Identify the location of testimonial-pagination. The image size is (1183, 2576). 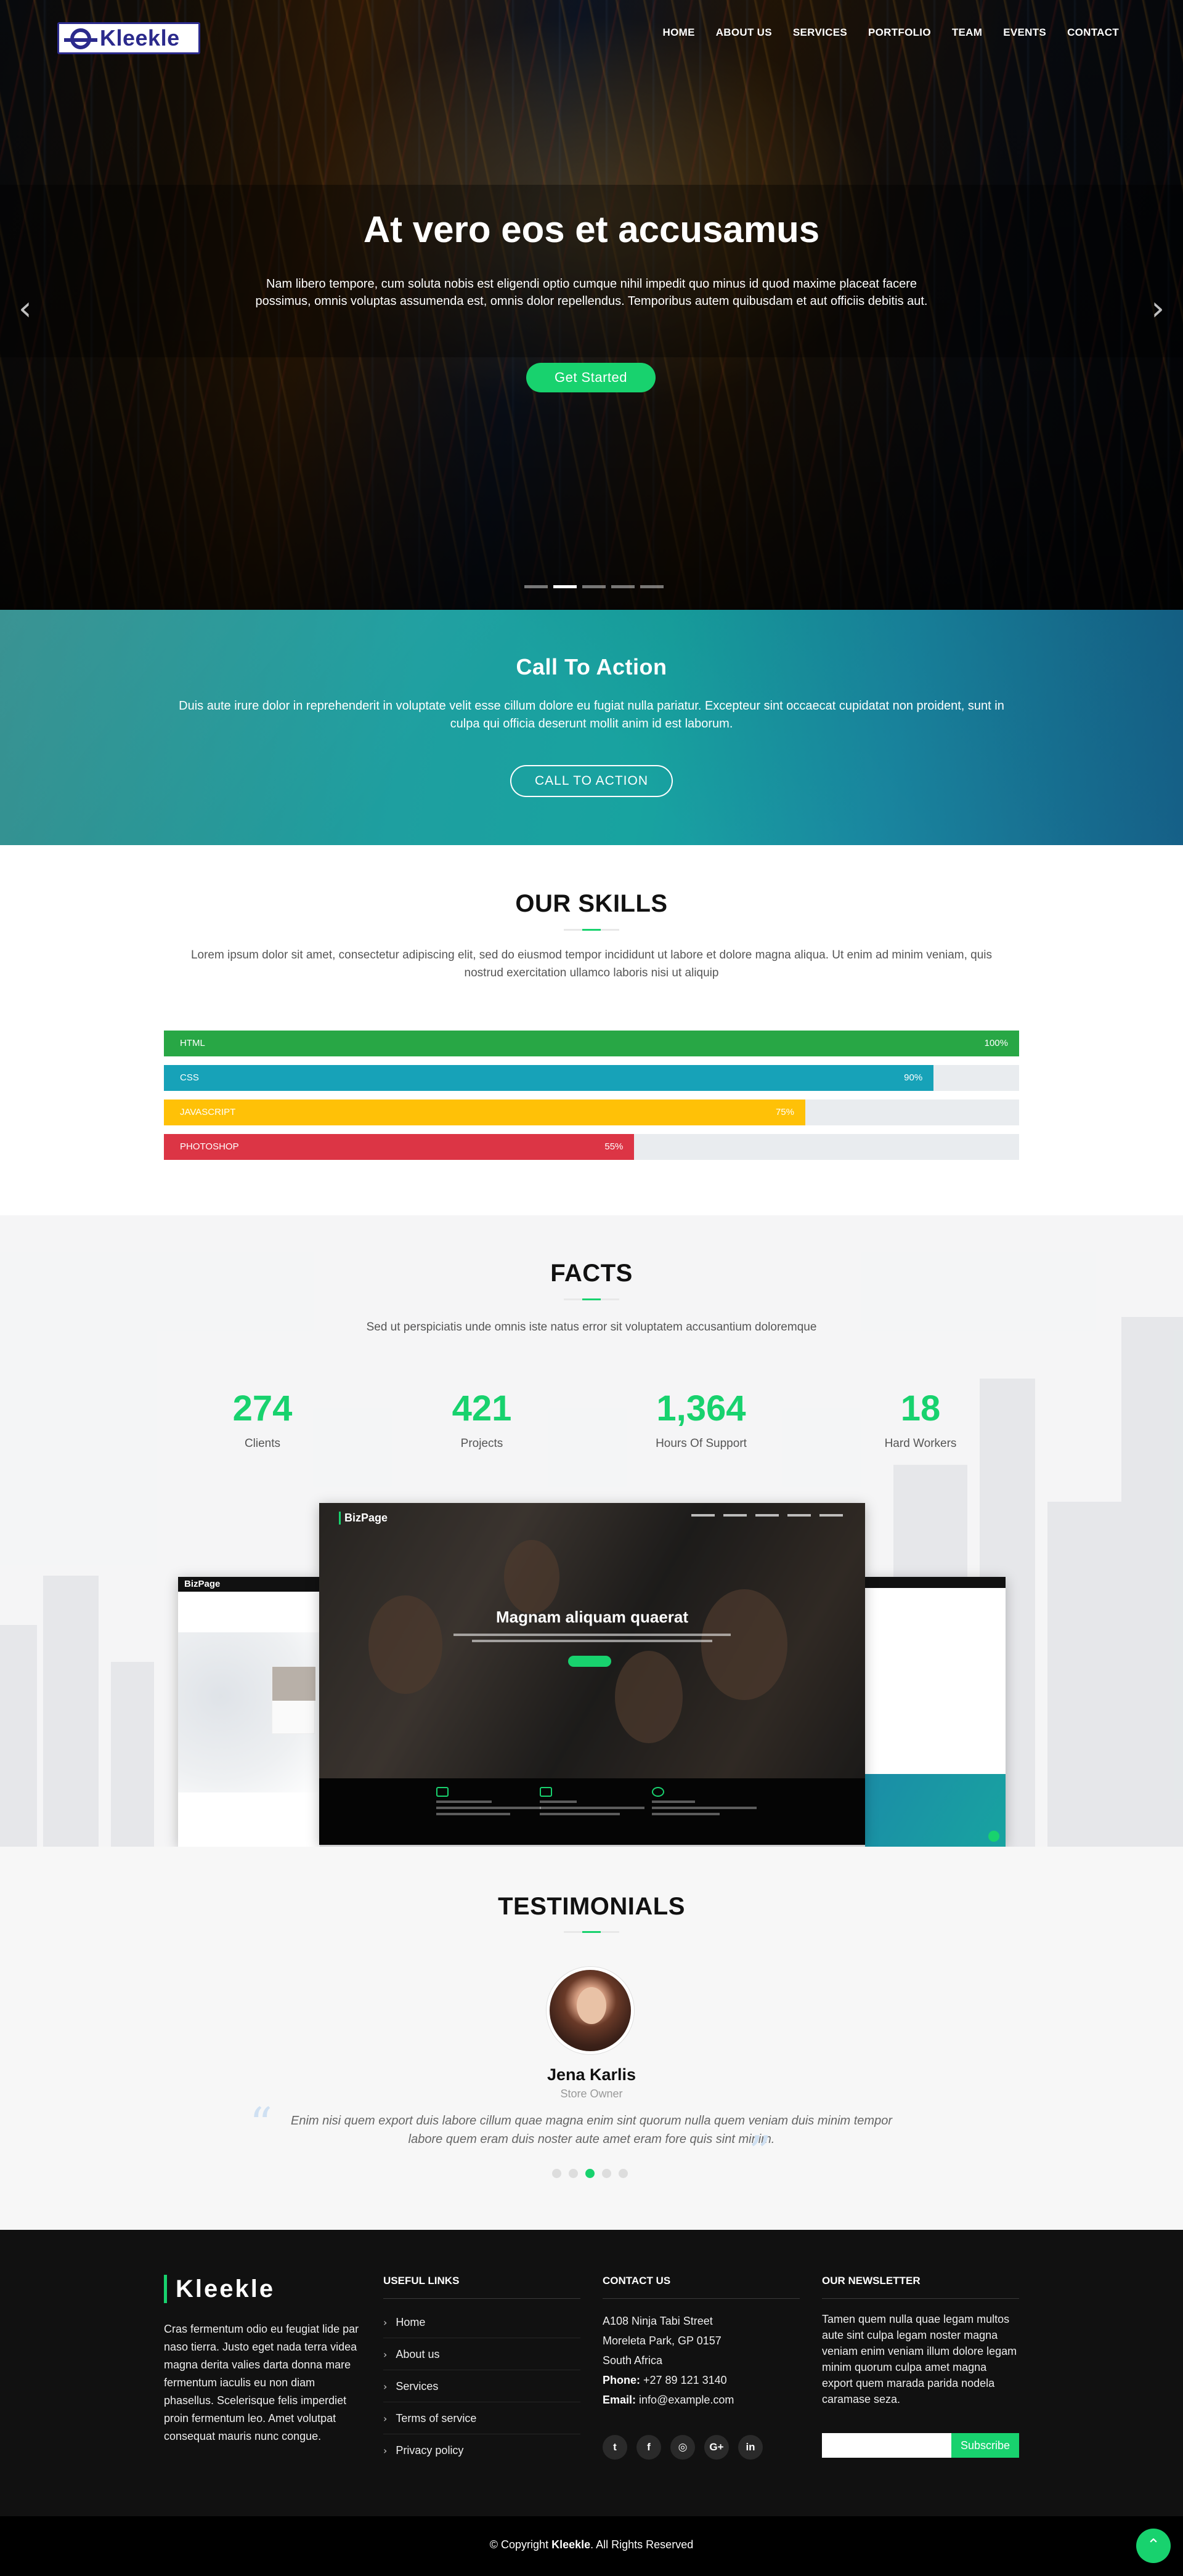
(590, 2173).